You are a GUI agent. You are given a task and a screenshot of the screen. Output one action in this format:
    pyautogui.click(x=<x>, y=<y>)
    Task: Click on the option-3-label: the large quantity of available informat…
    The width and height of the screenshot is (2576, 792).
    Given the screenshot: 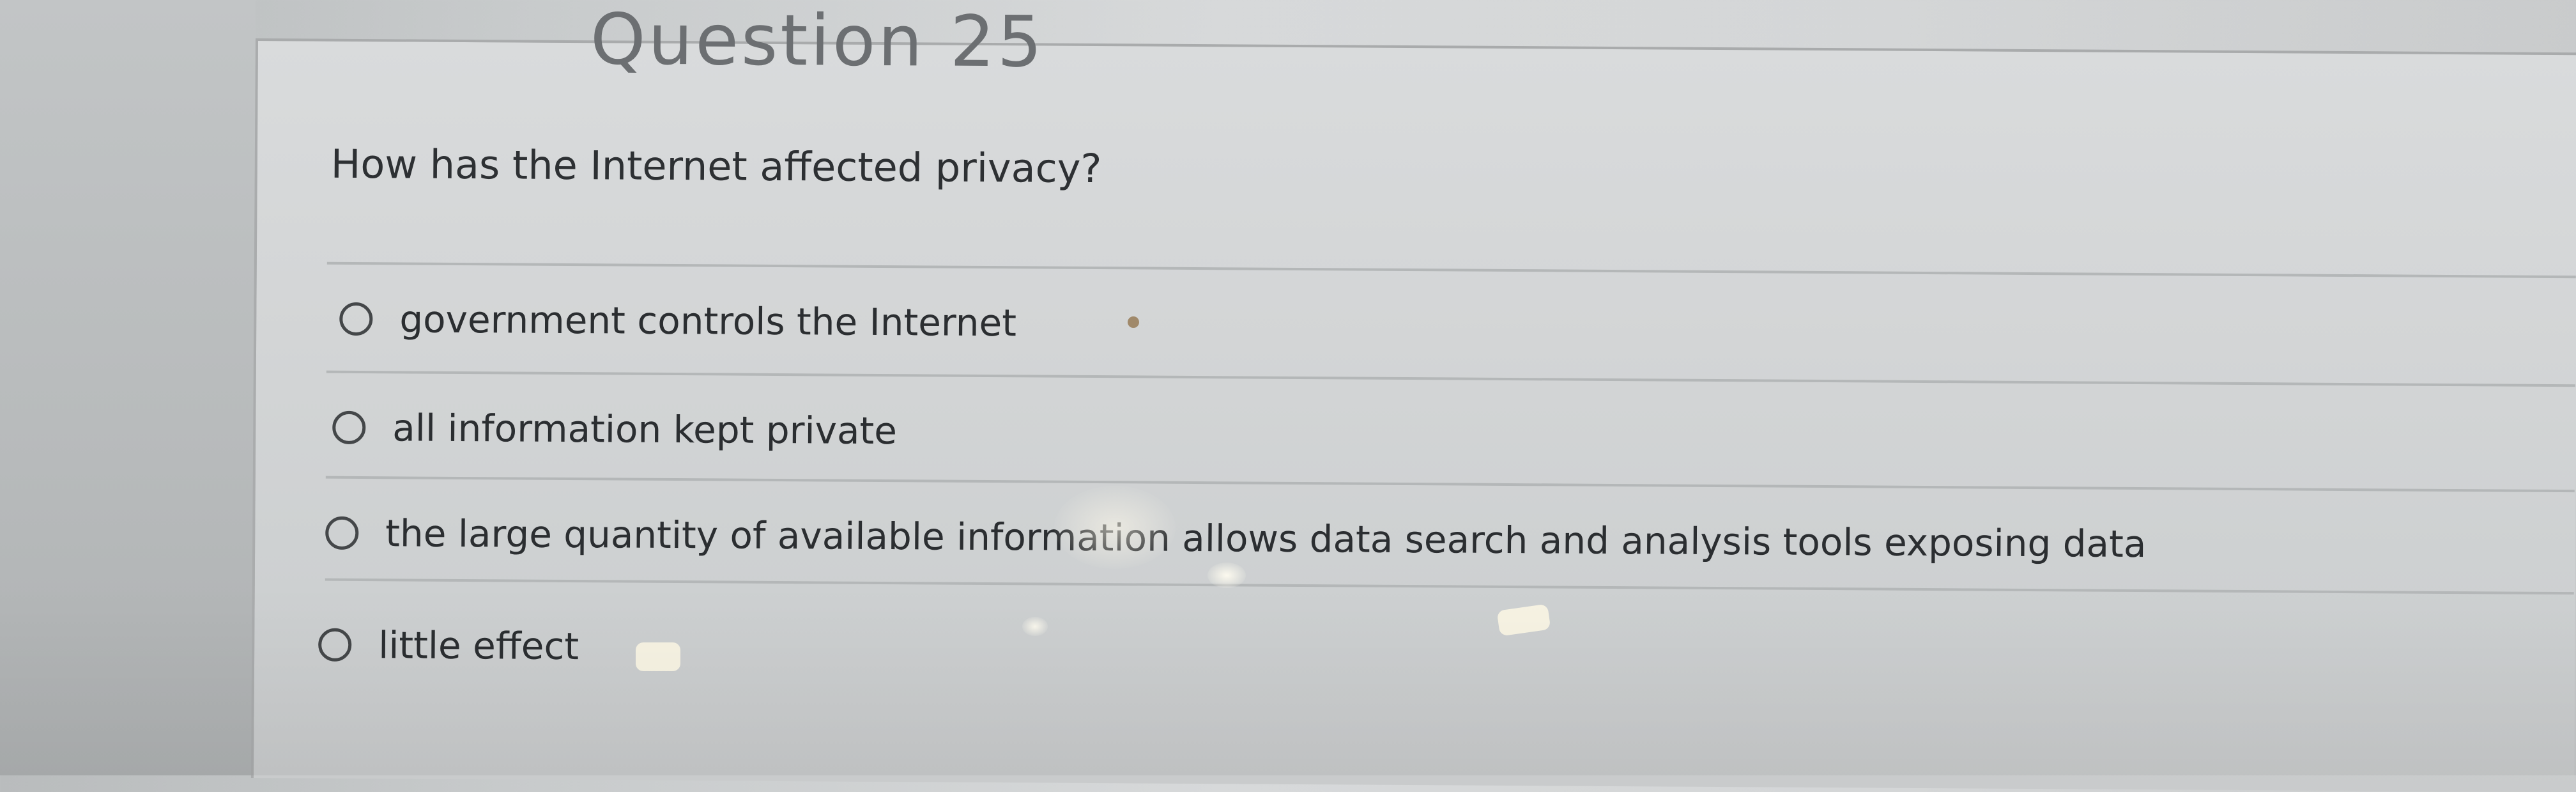 What is the action you would take?
    pyautogui.click(x=1266, y=538)
    